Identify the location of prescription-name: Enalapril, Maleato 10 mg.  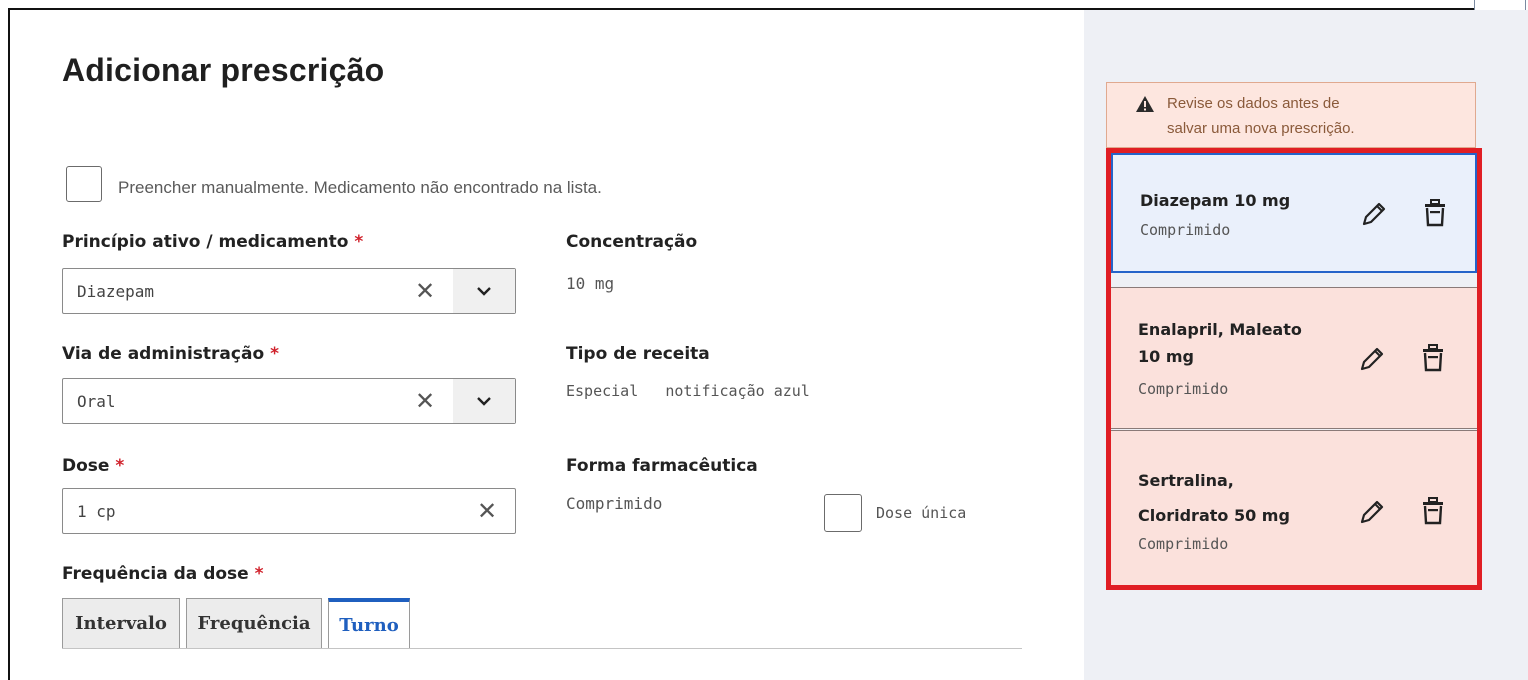
(1220, 343).